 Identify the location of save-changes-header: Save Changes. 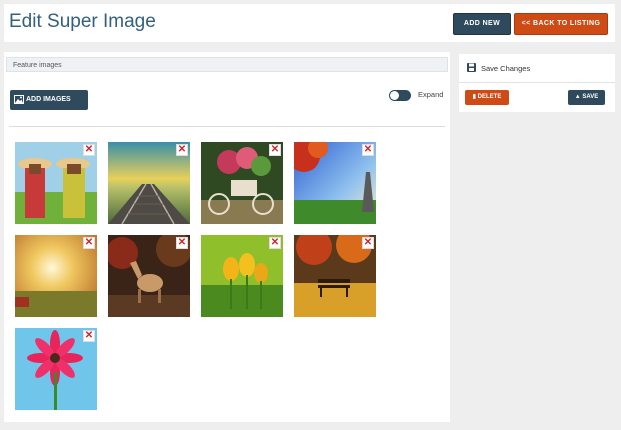
(537, 68).